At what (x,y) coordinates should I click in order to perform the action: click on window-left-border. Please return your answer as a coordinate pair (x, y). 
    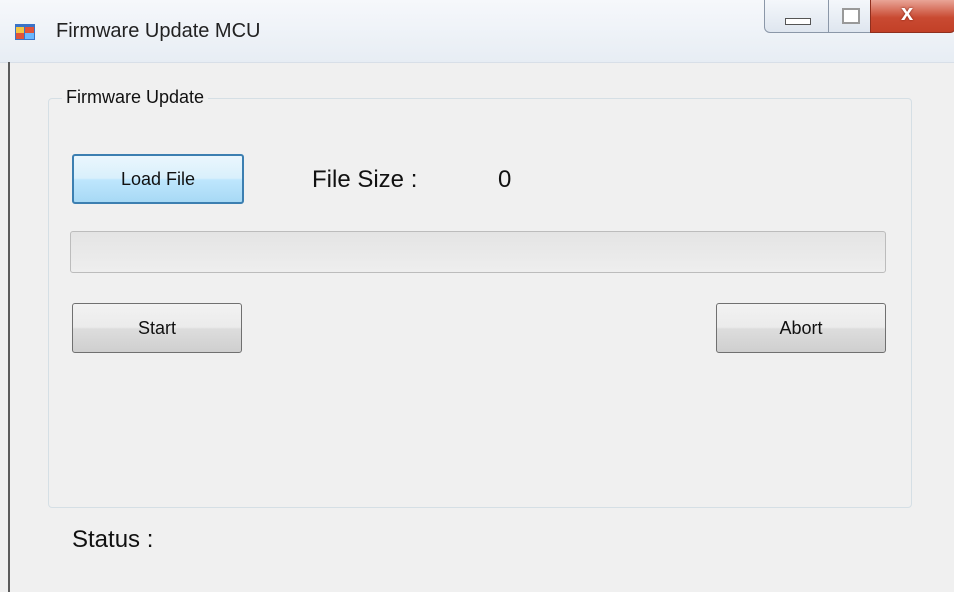
    Looking at the image, I should click on (9, 327).